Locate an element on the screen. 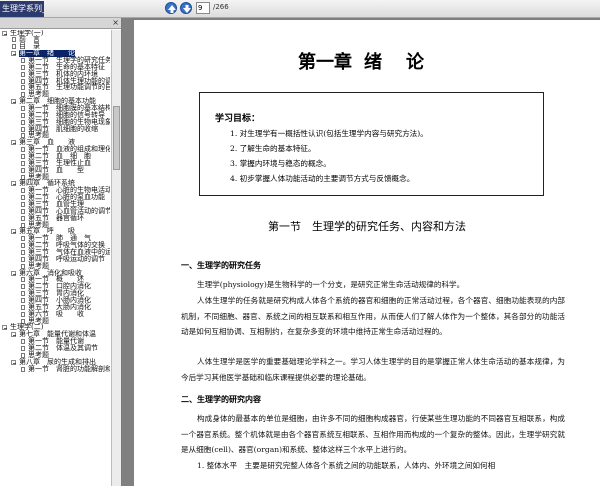 The height and width of the screenshot is (486, 600). subsection-heading: 二、生理学的研究内容 is located at coordinates (221, 399).